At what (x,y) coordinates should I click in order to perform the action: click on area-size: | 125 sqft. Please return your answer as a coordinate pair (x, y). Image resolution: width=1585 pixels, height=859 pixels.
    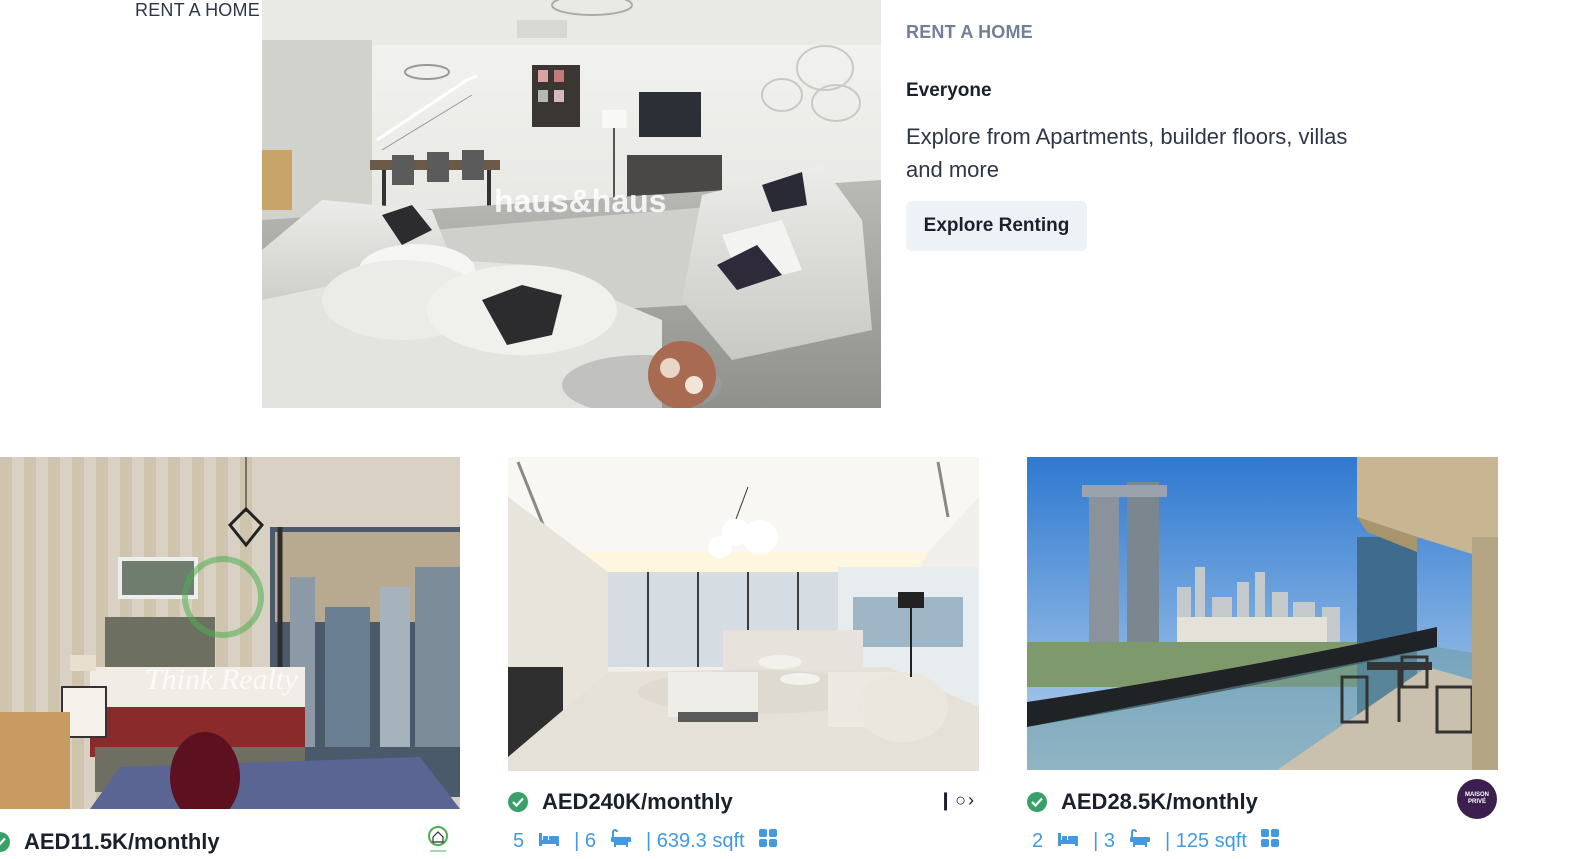
    Looking at the image, I should click on (1206, 840).